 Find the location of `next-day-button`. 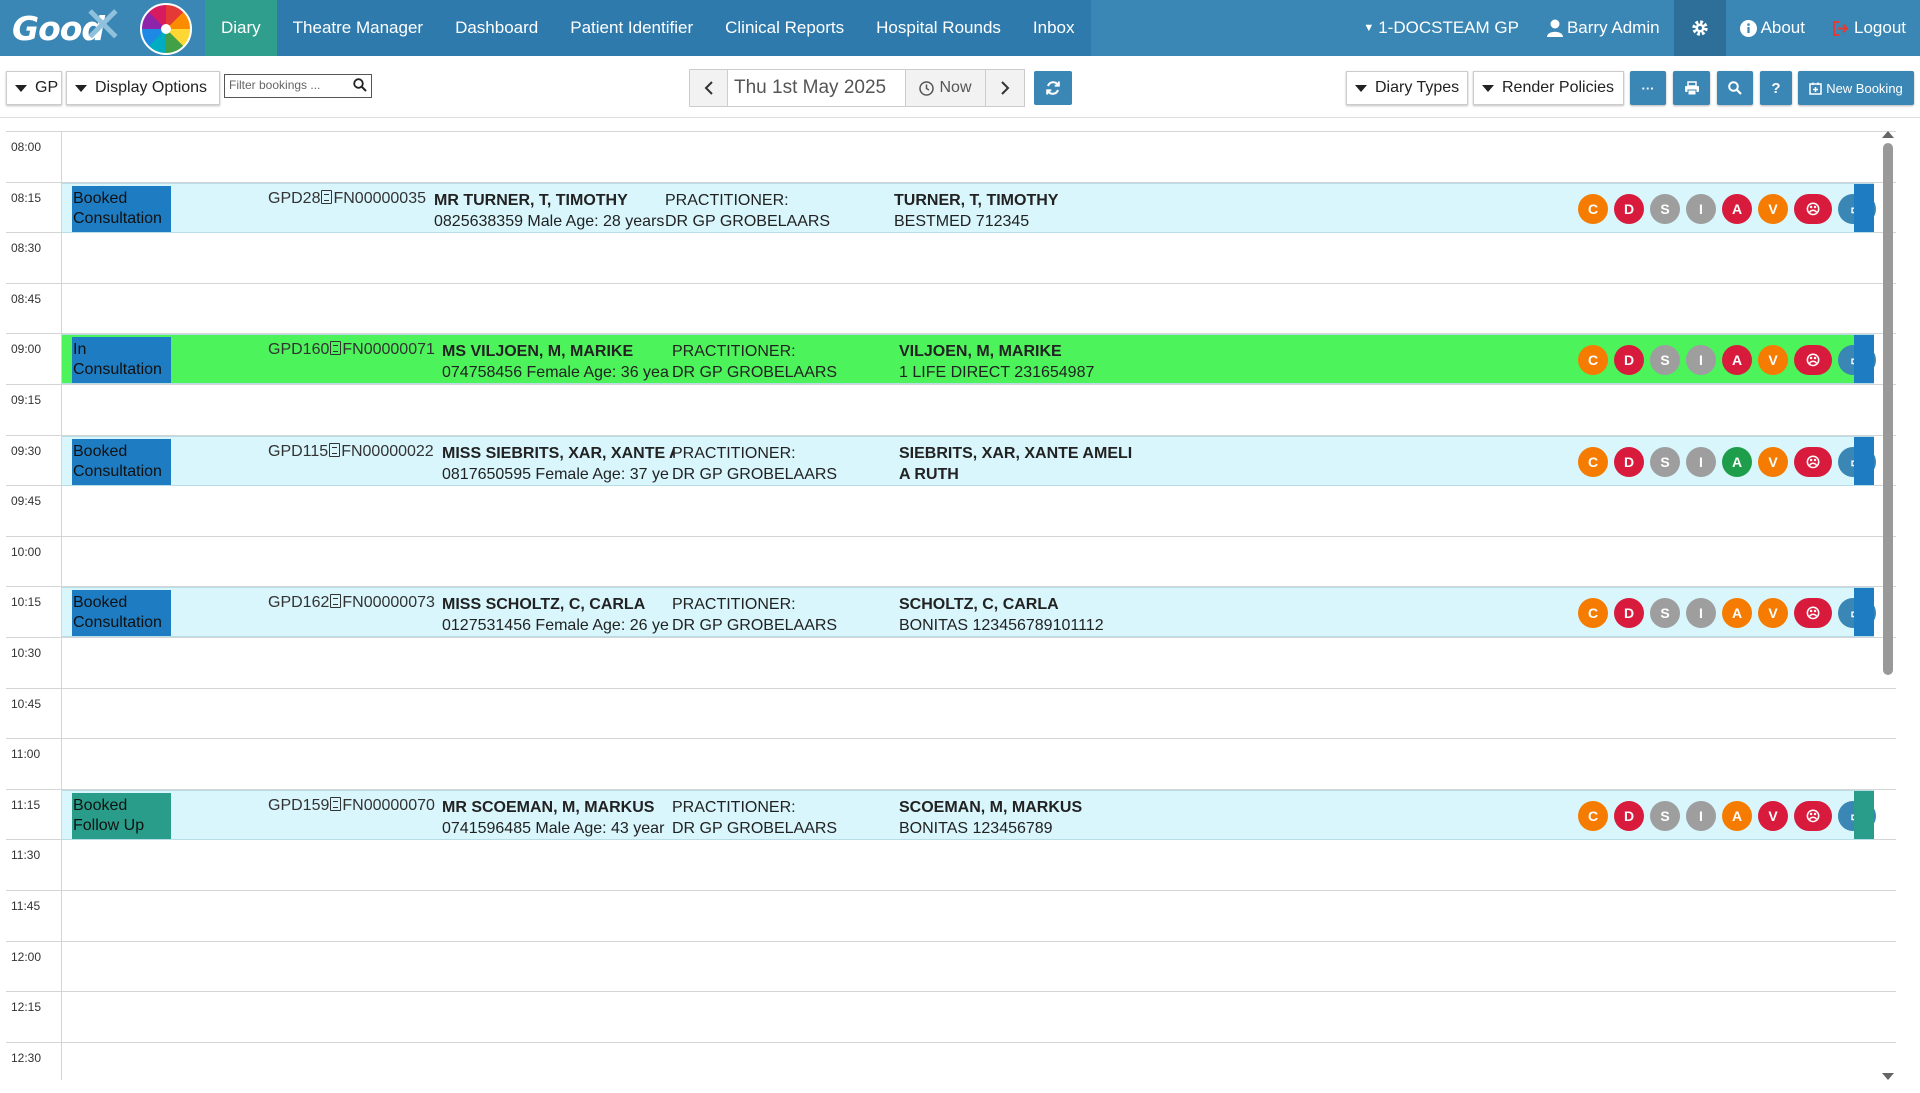

next-day-button is located at coordinates (1005, 88).